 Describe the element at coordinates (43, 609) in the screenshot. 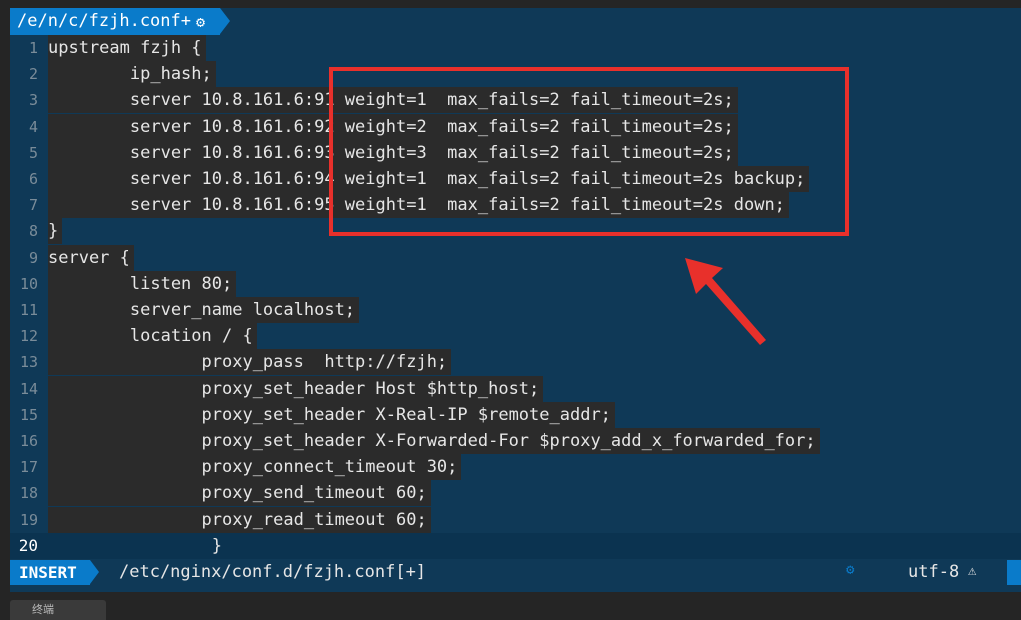

I see `terminal-tab-label: 终端` at that location.